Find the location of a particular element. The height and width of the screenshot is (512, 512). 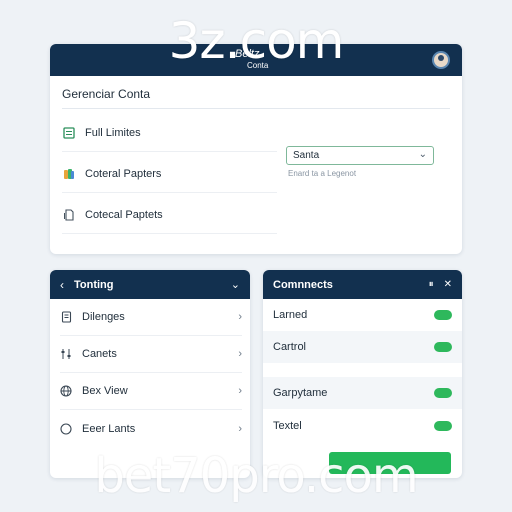

back-arrow-icon: ‹ is located at coordinates (62, 285).